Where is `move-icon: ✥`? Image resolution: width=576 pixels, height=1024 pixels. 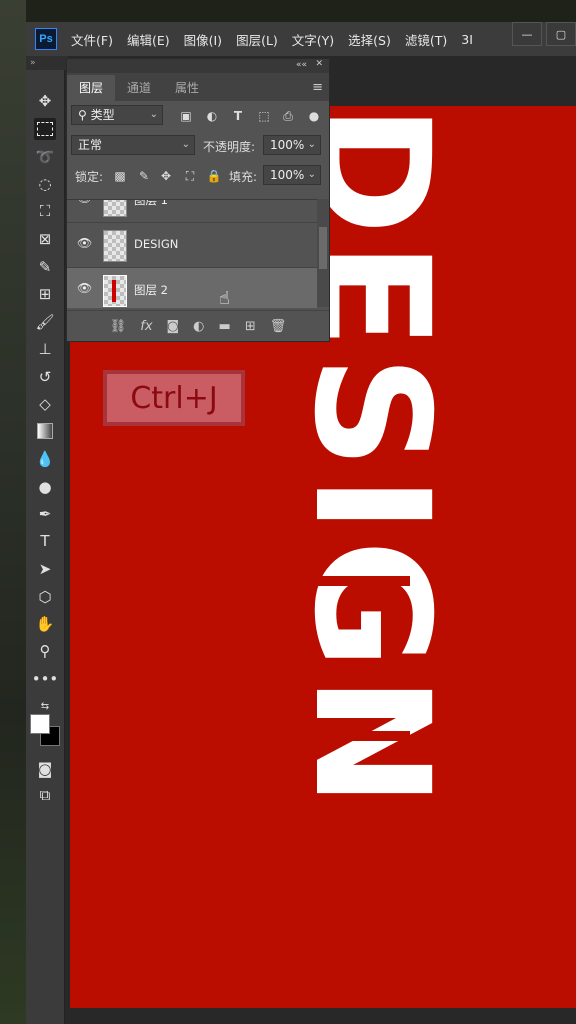
move-icon: ✥ is located at coordinates (45, 101).